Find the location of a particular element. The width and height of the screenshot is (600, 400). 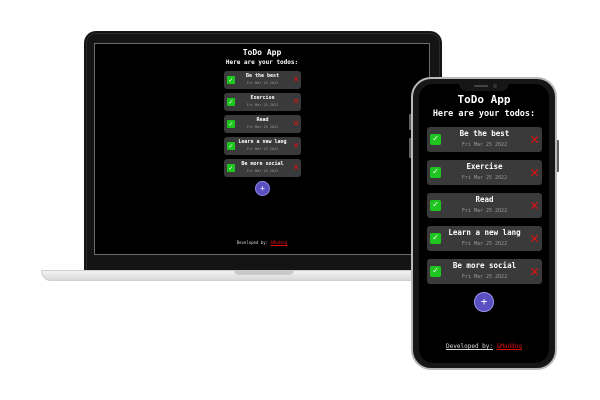

phone-speaker is located at coordinates (481, 86).